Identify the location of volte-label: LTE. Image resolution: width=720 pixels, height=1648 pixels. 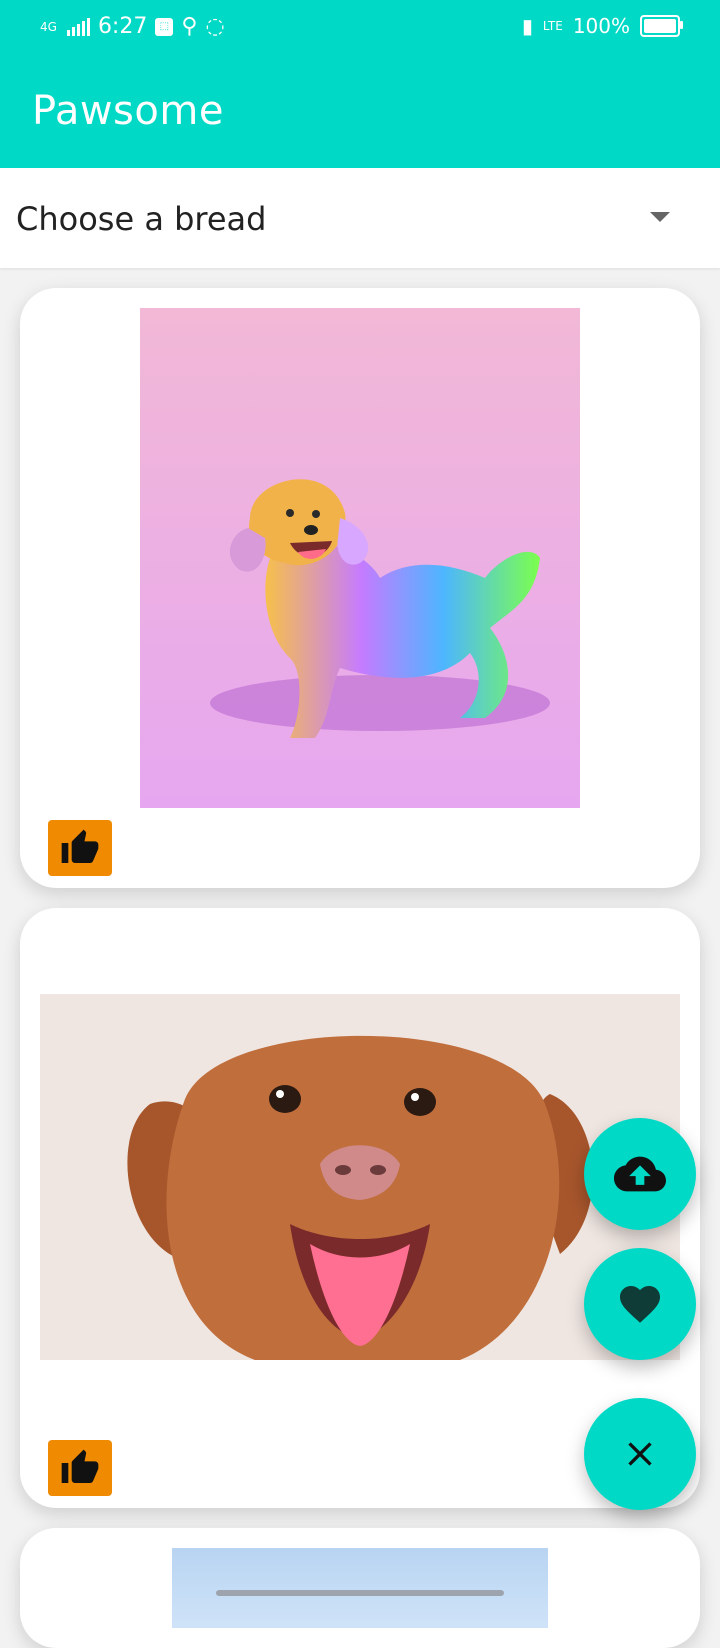
(552, 26).